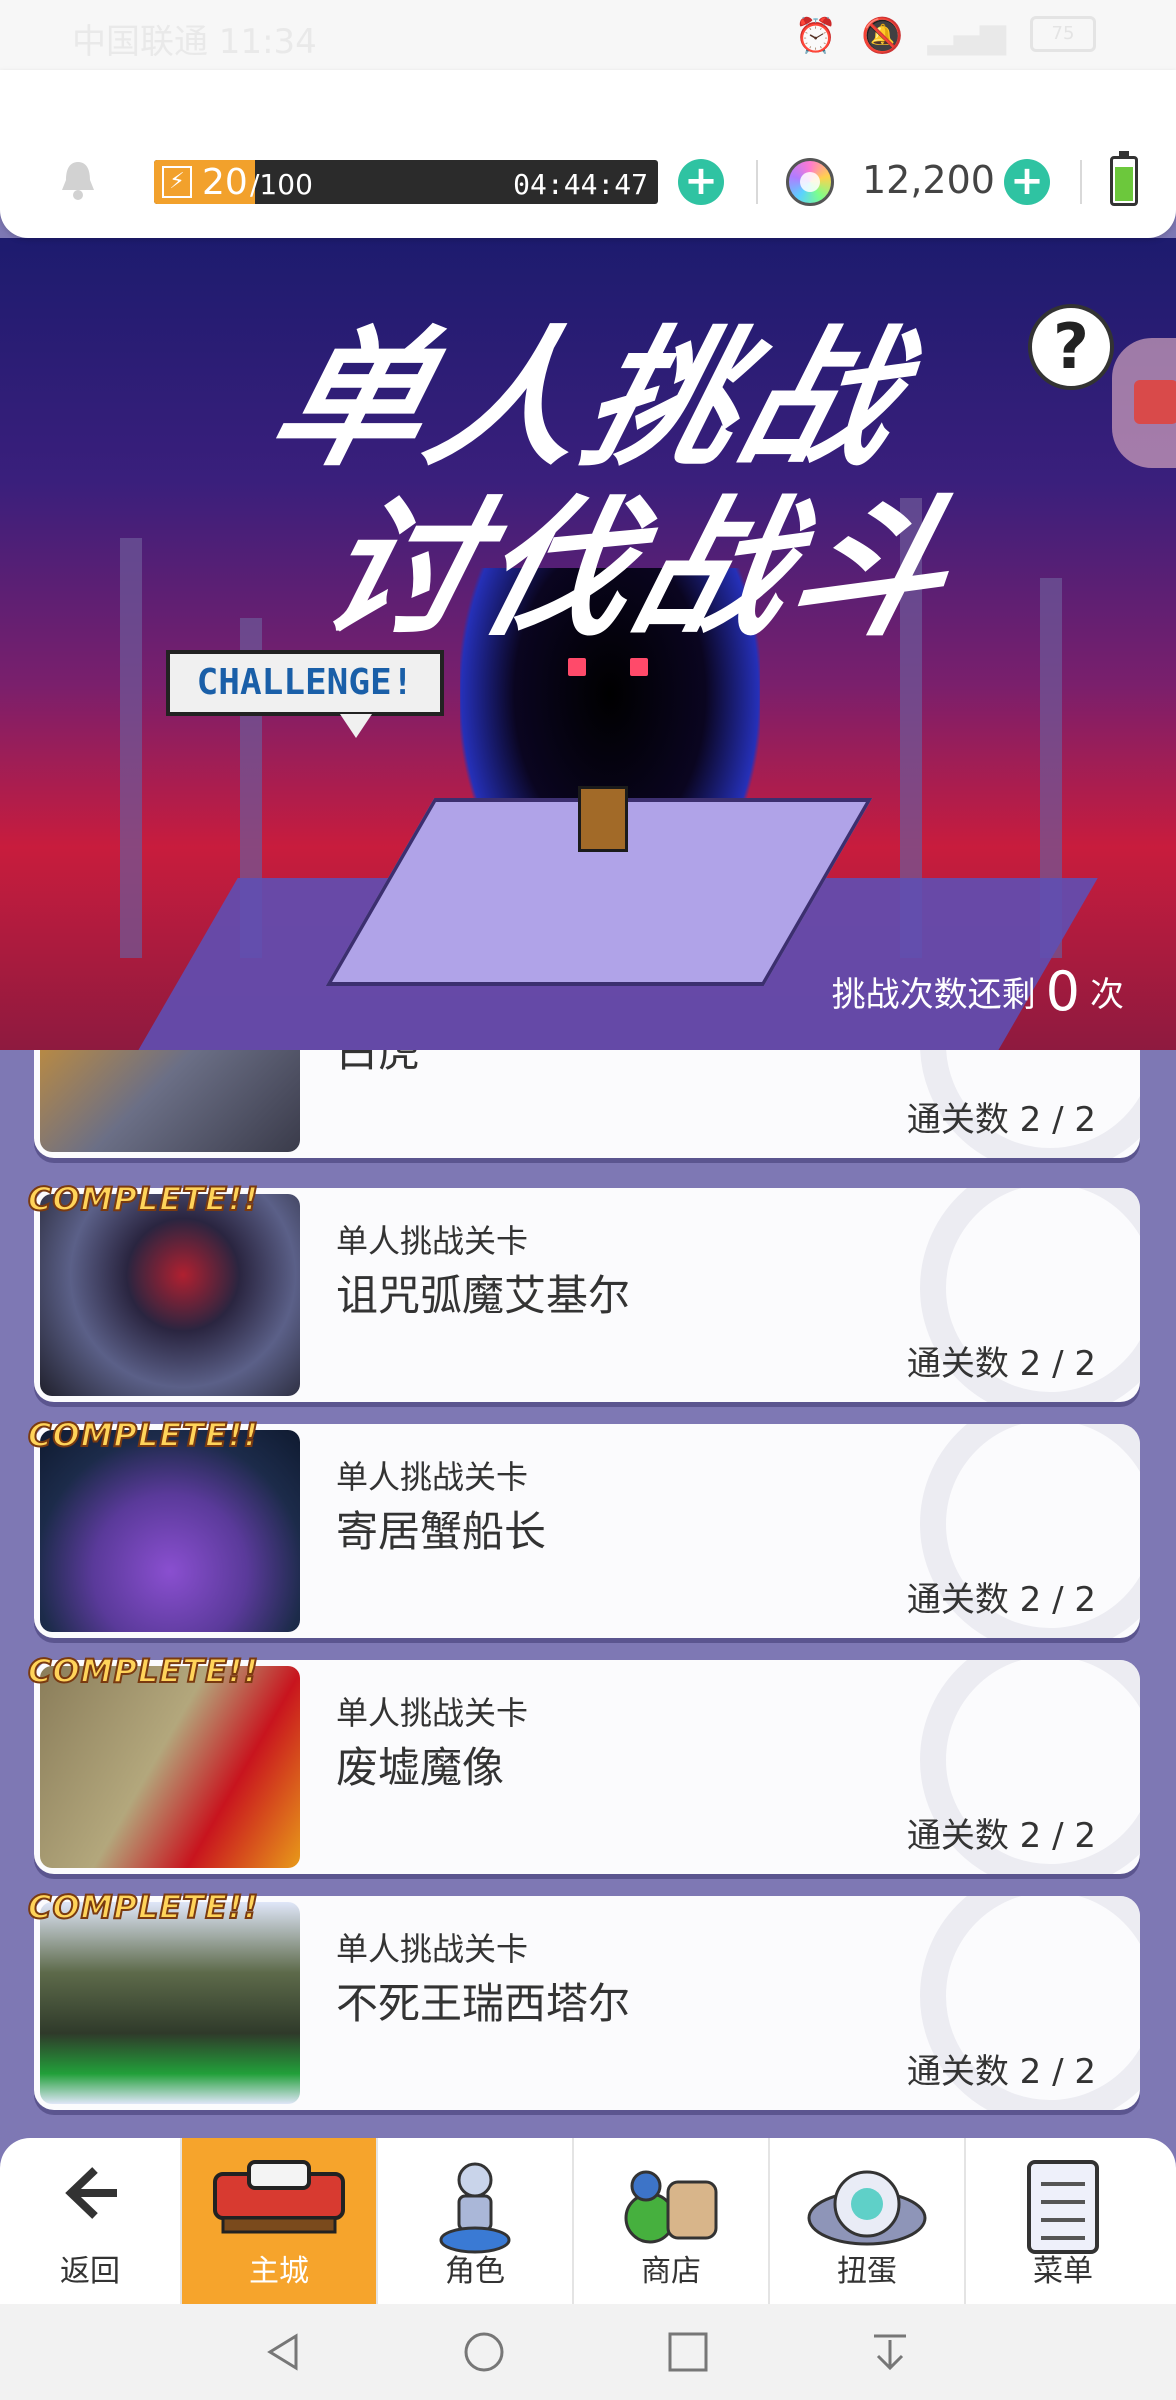  I want to click on menu-icon, so click(1063, 2207).